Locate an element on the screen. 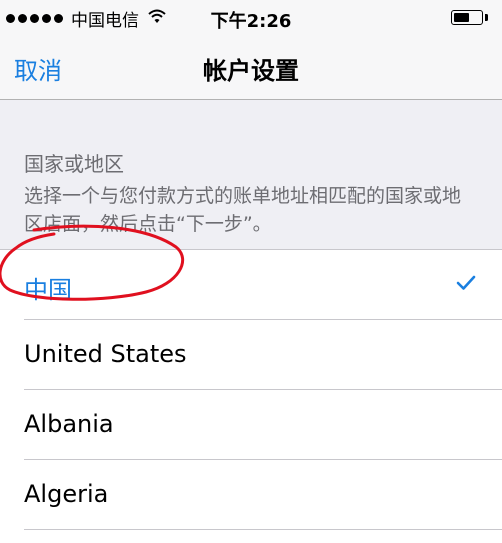 This screenshot has height=543, width=502. section-header: 国家或地区 is located at coordinates (74, 164).